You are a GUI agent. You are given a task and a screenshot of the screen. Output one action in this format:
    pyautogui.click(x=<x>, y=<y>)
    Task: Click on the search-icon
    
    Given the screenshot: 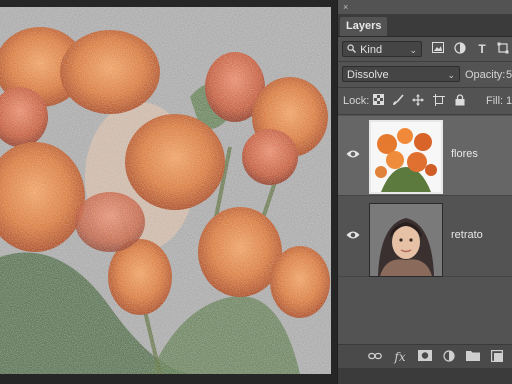 What is the action you would take?
    pyautogui.click(x=351, y=50)
    